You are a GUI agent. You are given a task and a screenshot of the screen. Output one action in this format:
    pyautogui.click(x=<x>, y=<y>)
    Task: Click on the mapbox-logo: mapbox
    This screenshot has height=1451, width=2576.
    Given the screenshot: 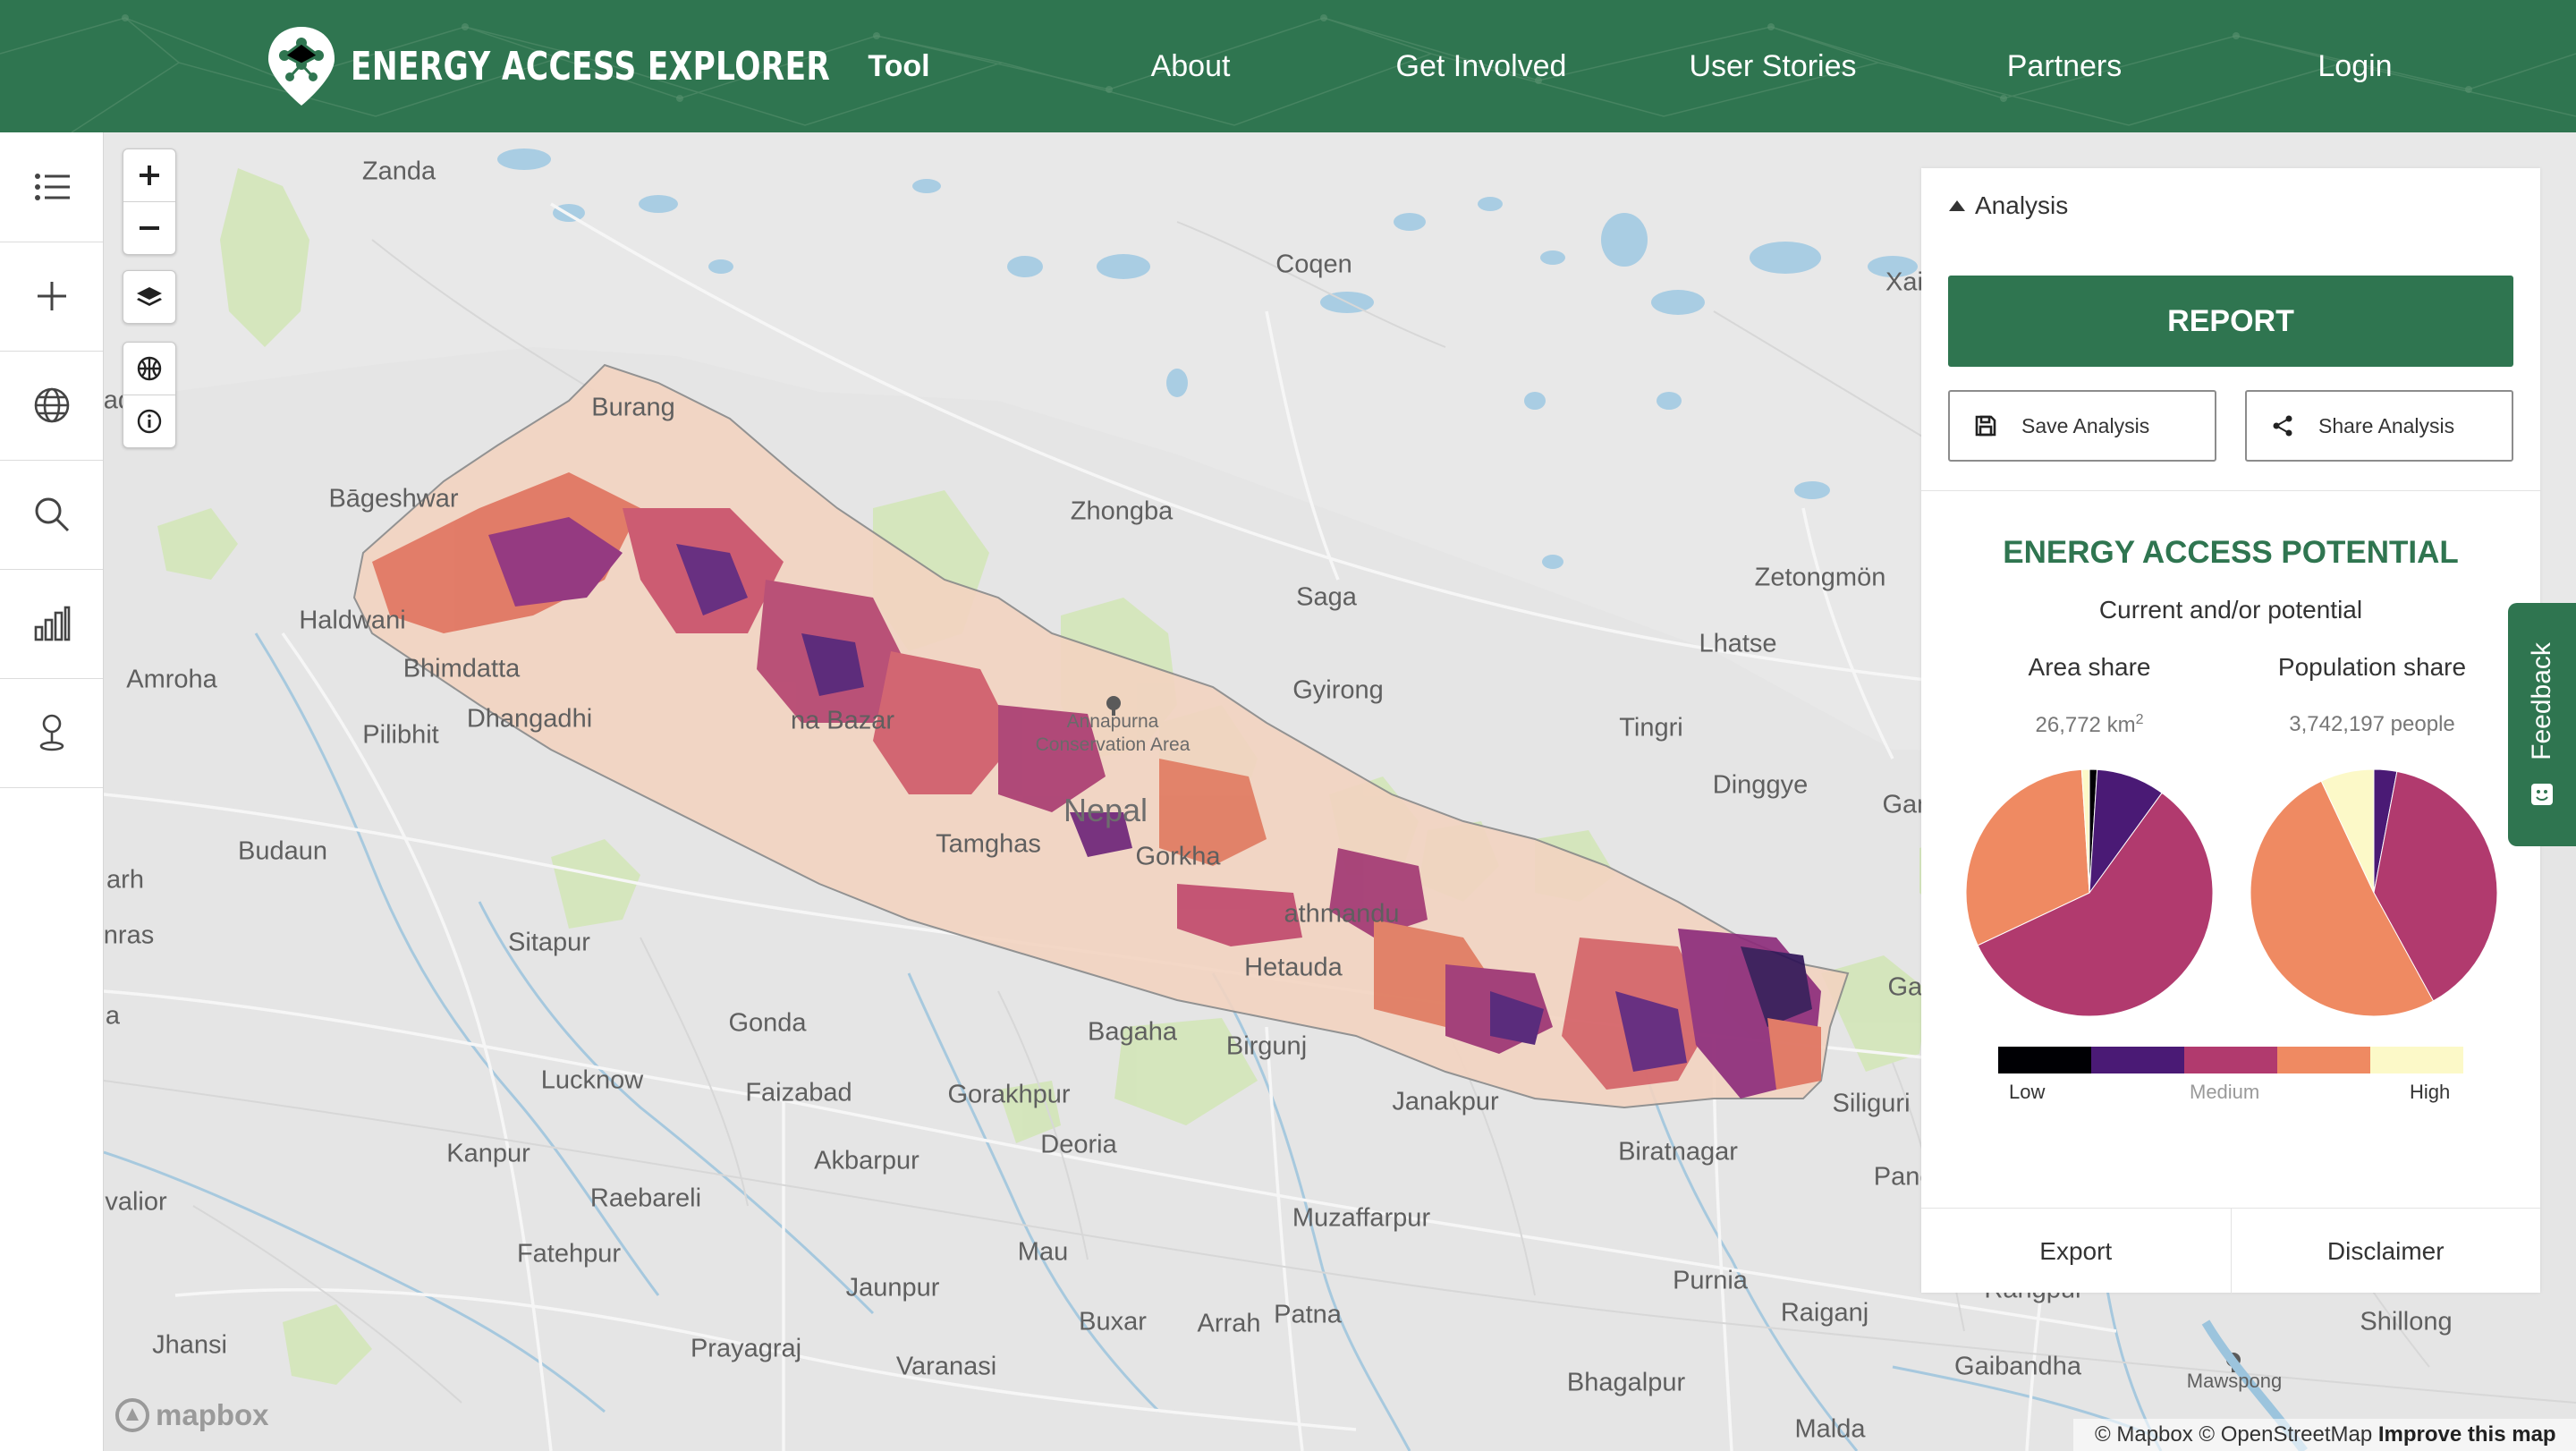 What is the action you would take?
    pyautogui.click(x=191, y=1415)
    